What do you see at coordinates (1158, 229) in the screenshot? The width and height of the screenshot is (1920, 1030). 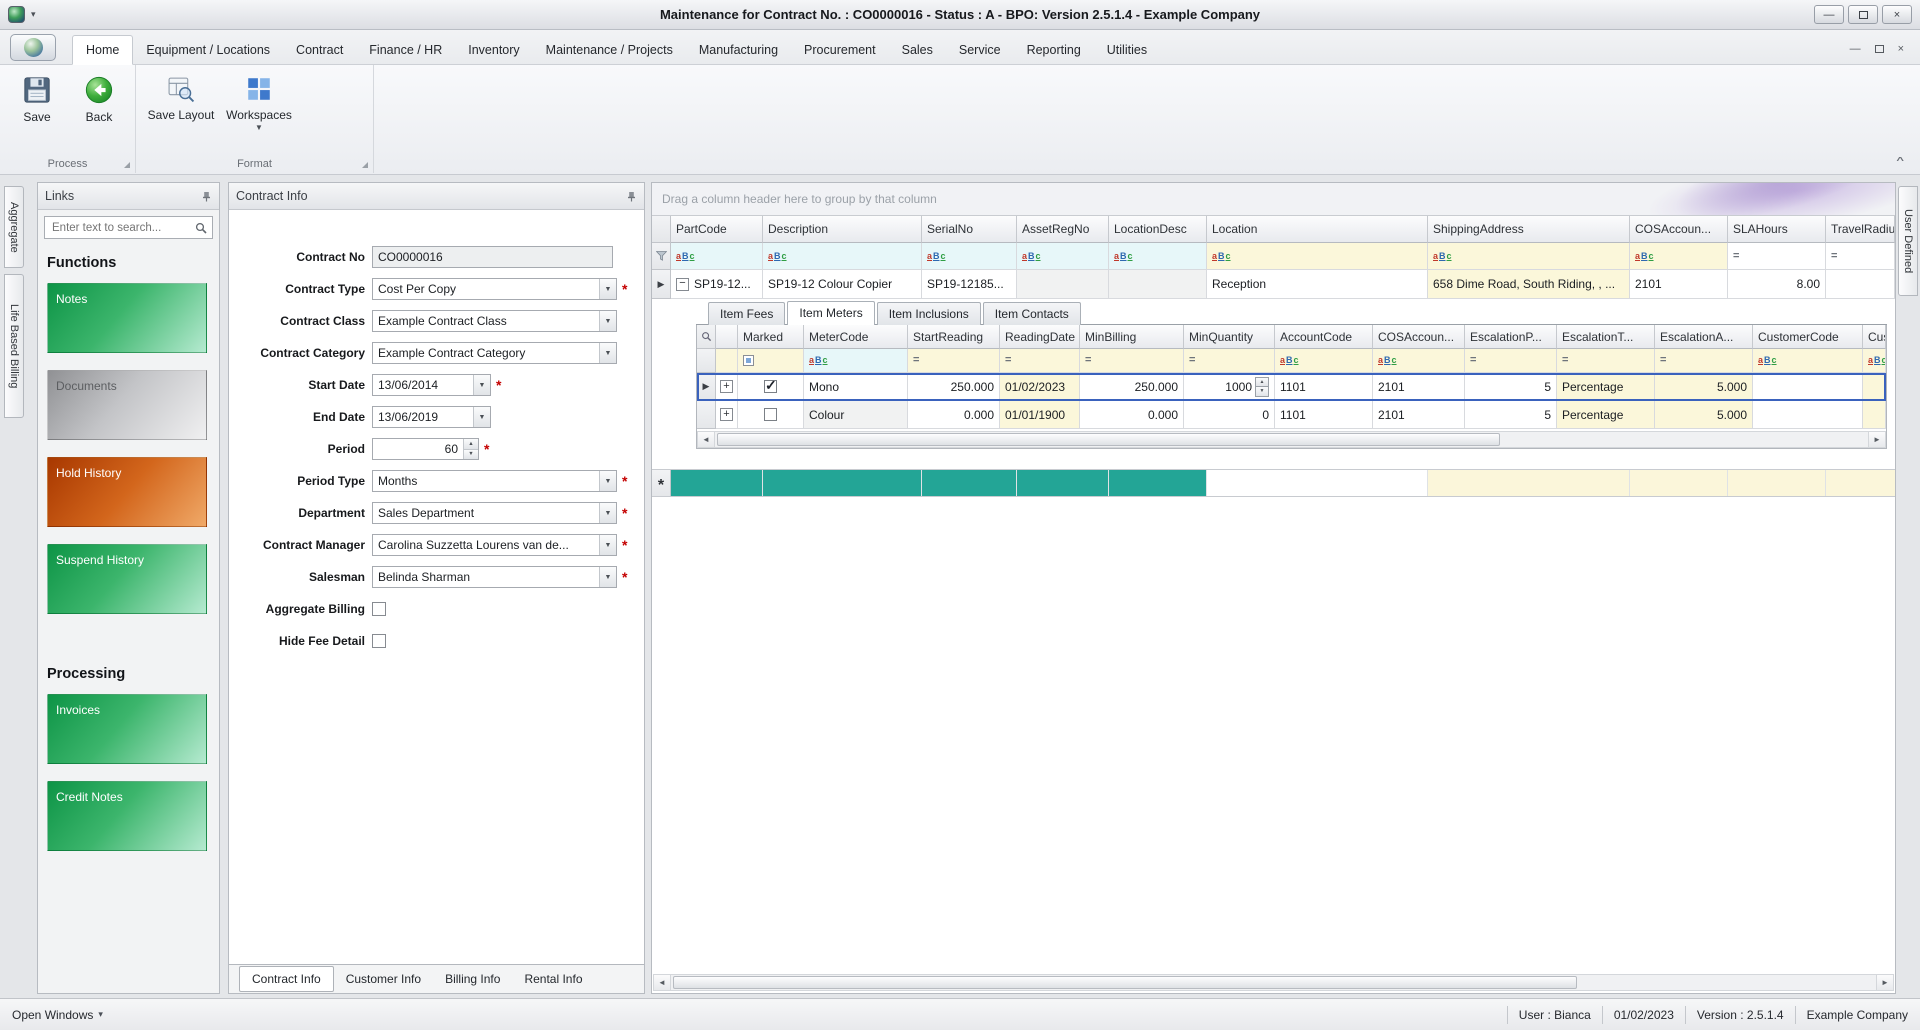 I see `column-header-locationdesc: LocationDesc` at bounding box center [1158, 229].